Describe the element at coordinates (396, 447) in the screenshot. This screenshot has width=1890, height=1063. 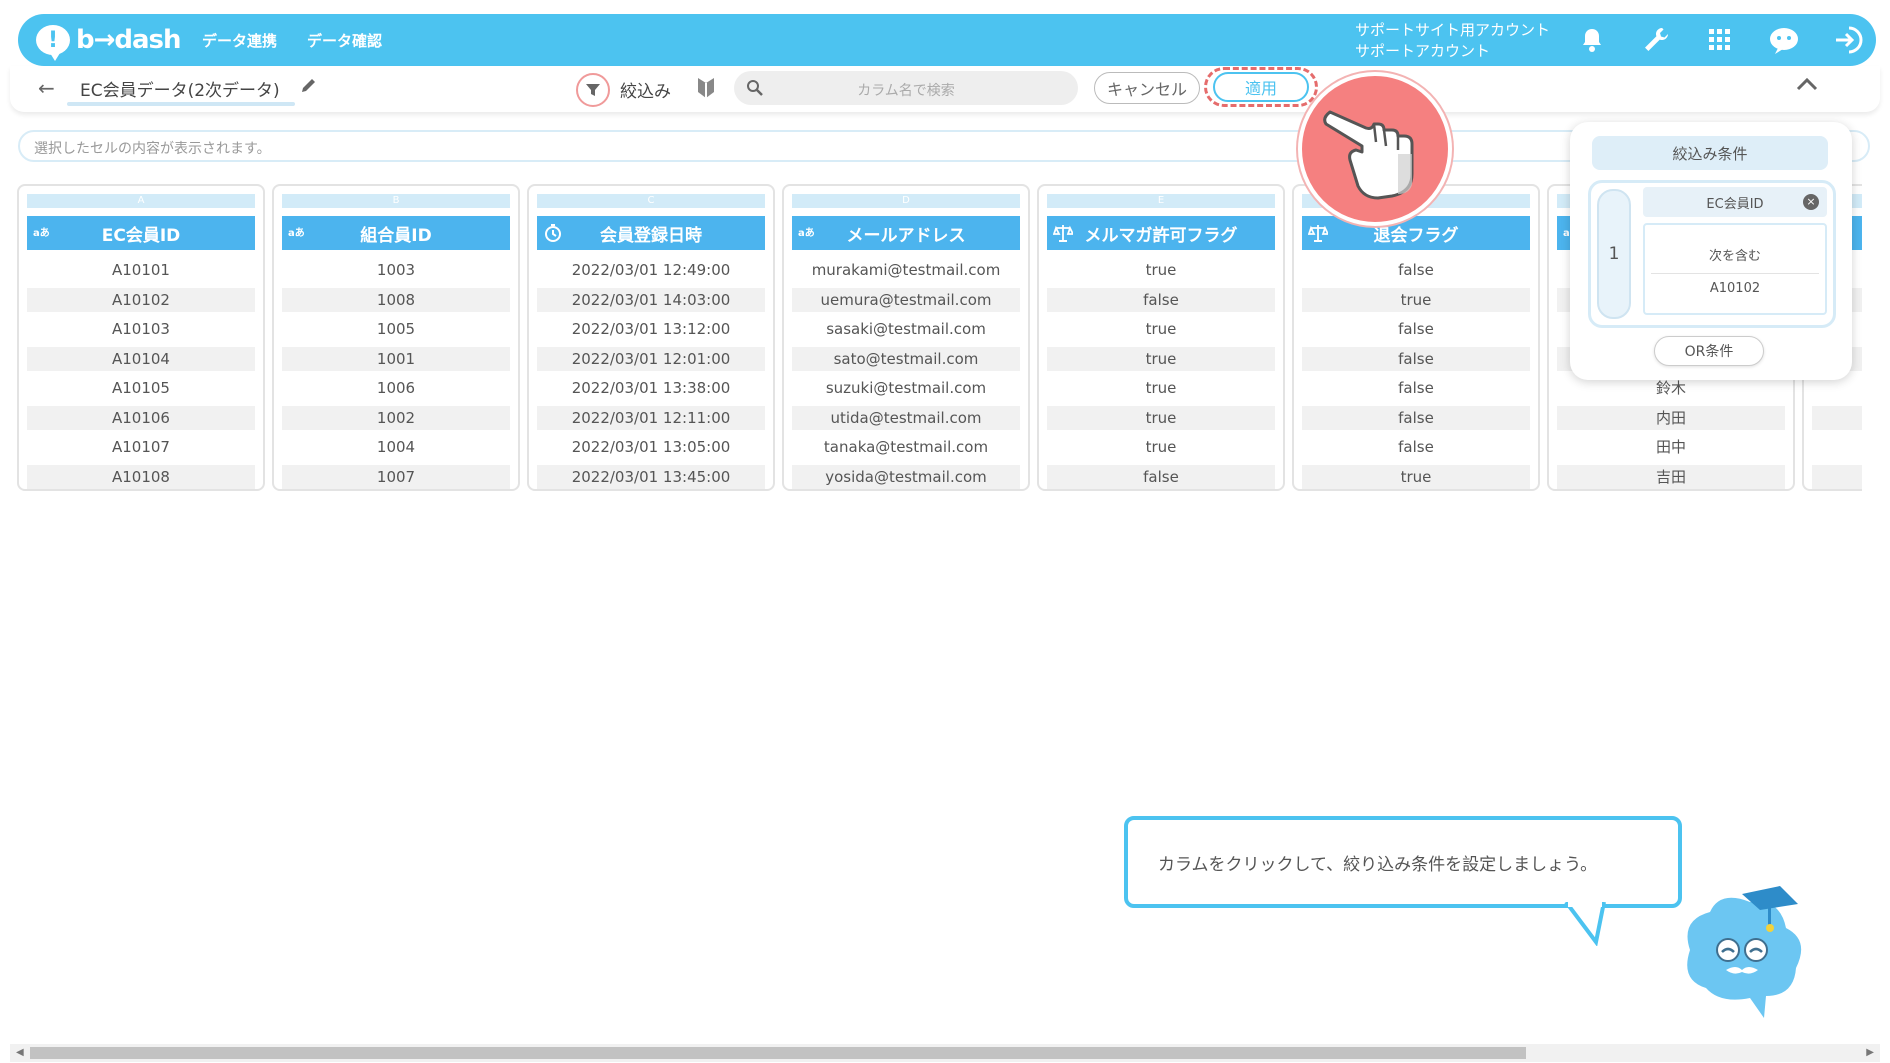
I see `table-cell: 1004` at that location.